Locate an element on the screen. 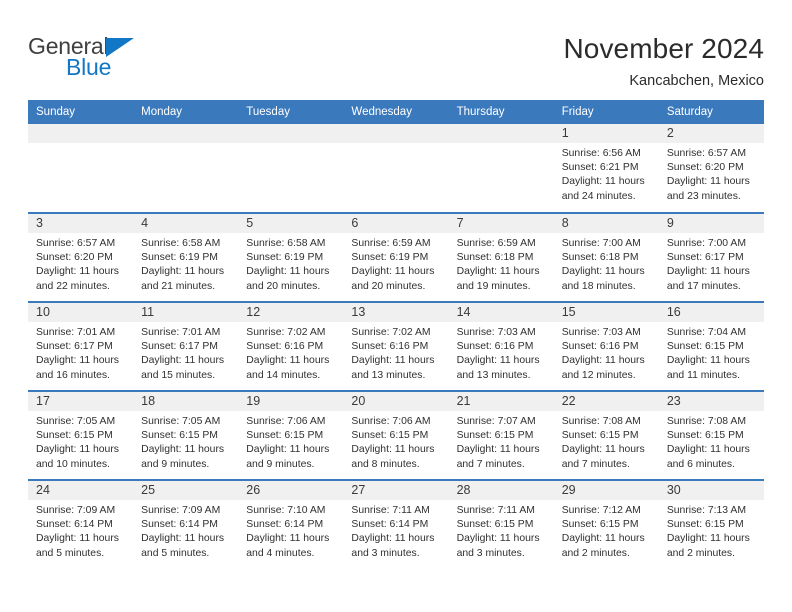 Image resolution: width=792 pixels, height=612 pixels. sunset-text: Sunset: 6:19 PM is located at coordinates (179, 258).